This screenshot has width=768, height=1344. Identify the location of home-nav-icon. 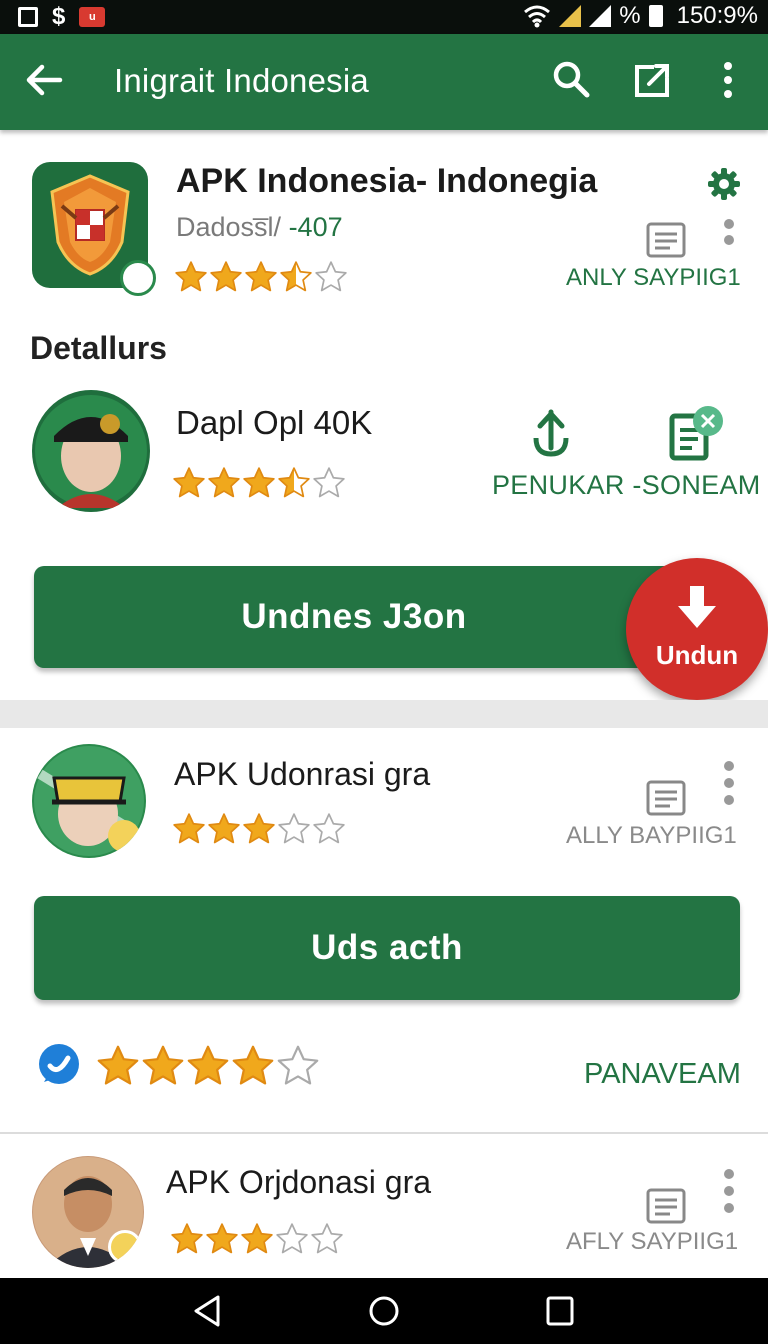
(384, 1311).